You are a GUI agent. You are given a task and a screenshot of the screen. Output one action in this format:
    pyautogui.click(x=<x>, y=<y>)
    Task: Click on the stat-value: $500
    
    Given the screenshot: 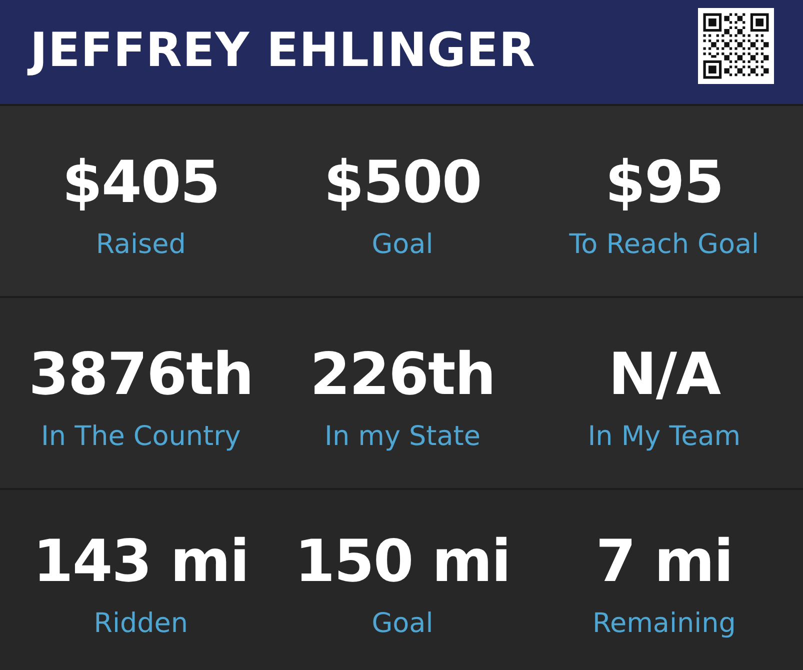 What is the action you would take?
    pyautogui.click(x=403, y=182)
    